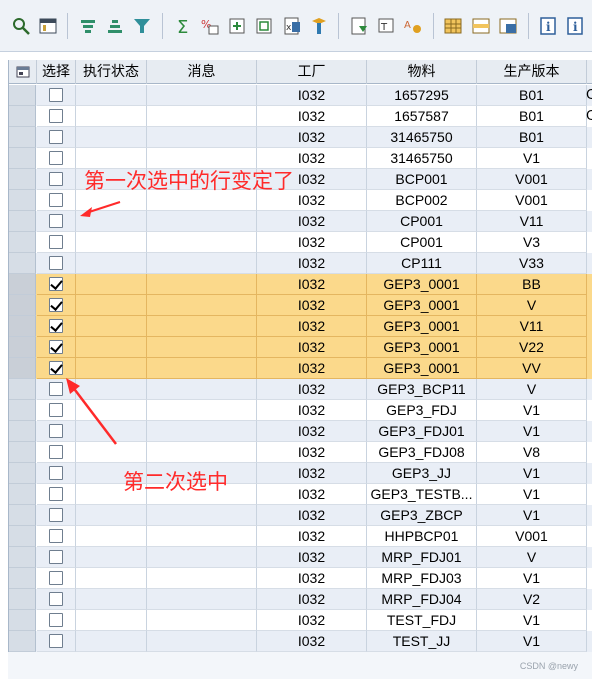  What do you see at coordinates (87, 26) in the screenshot?
I see `sort-ascending-icon` at bounding box center [87, 26].